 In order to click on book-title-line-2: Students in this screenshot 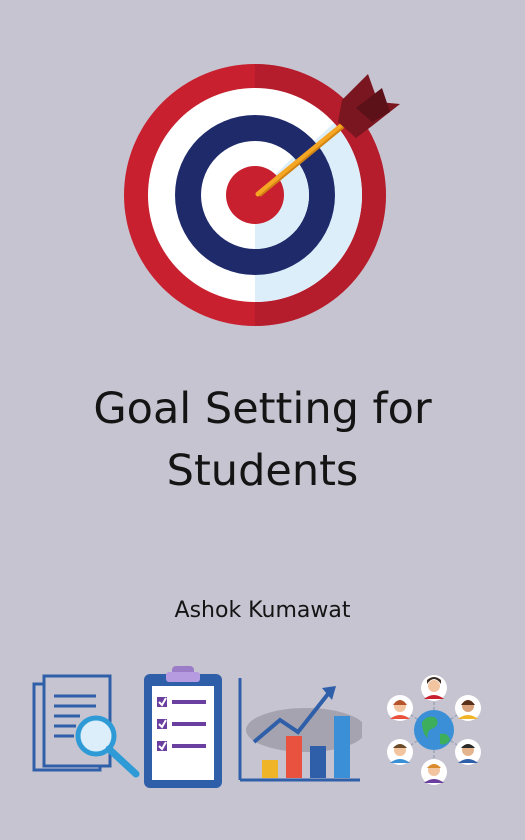, I will do `click(262, 471)`.